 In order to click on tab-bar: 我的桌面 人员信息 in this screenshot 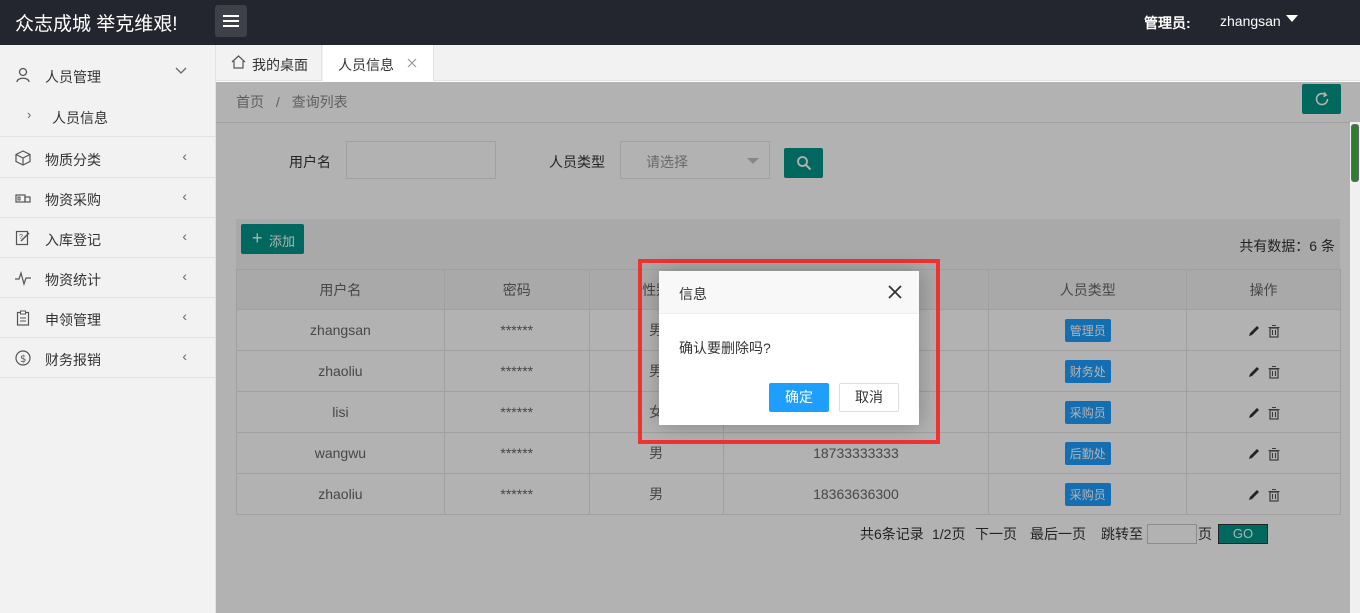, I will do `click(788, 63)`.